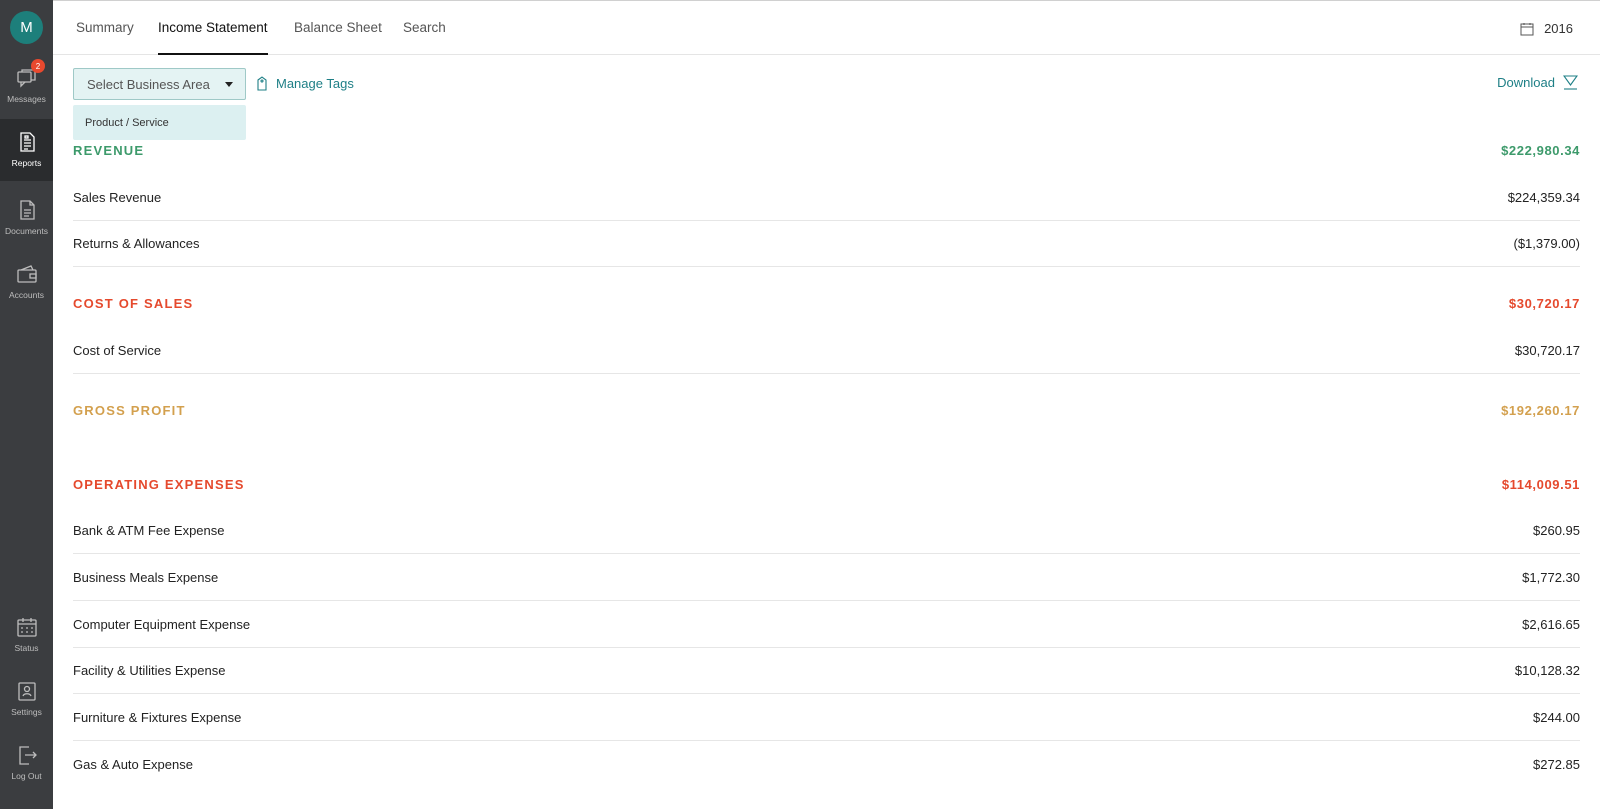  Describe the element at coordinates (157, 717) in the screenshot. I see `row-label: Furniture & Fixtures Expense` at that location.